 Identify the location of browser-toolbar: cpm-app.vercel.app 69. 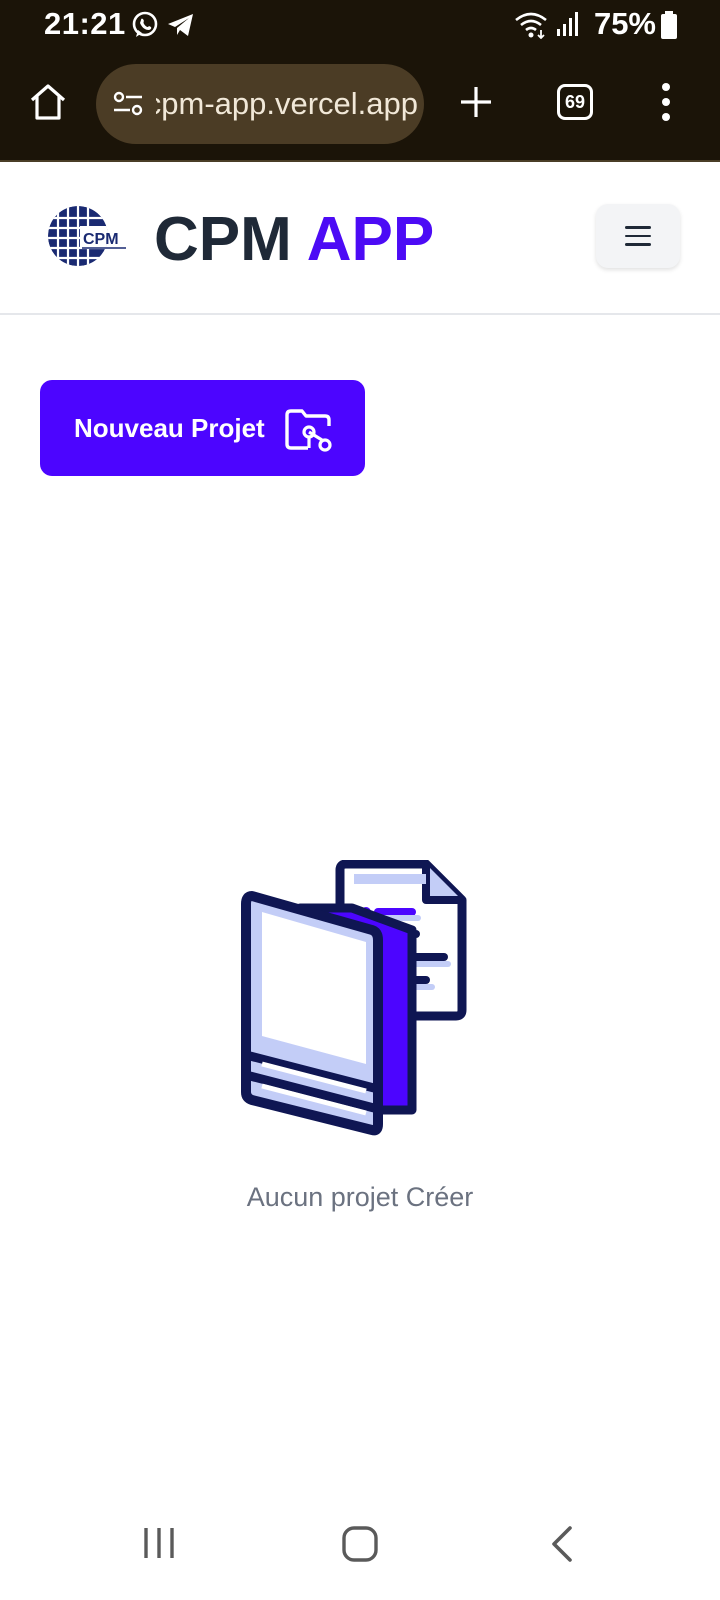
(360, 106).